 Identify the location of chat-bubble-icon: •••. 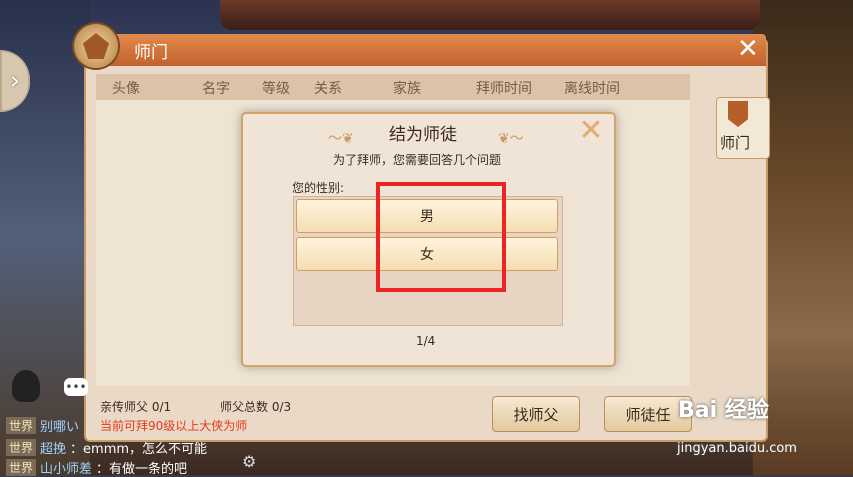
(76, 387).